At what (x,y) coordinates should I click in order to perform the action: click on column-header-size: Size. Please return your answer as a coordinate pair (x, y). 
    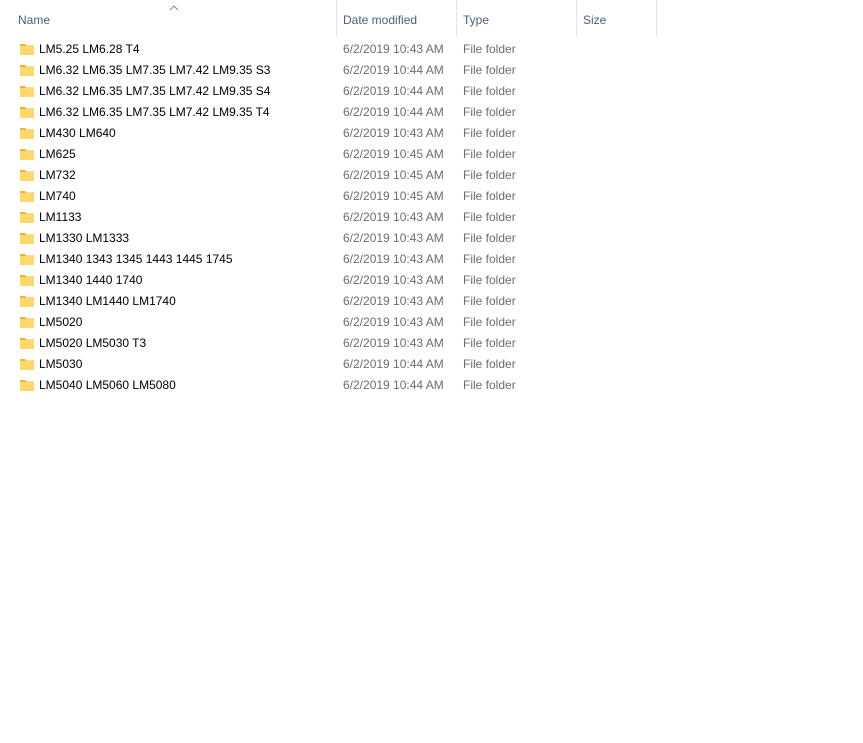
    Looking at the image, I should click on (617, 18).